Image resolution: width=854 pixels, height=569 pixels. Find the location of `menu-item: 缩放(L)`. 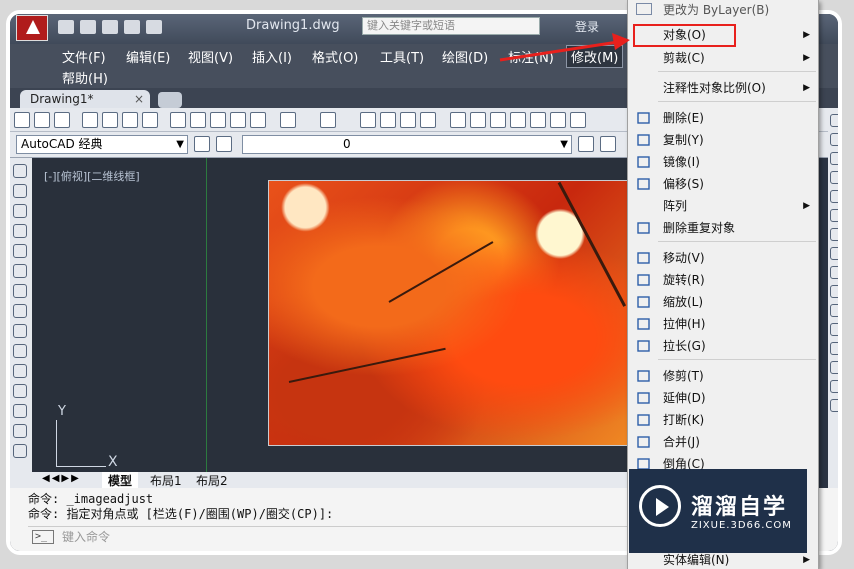

menu-item: 缩放(L) is located at coordinates (723, 302).